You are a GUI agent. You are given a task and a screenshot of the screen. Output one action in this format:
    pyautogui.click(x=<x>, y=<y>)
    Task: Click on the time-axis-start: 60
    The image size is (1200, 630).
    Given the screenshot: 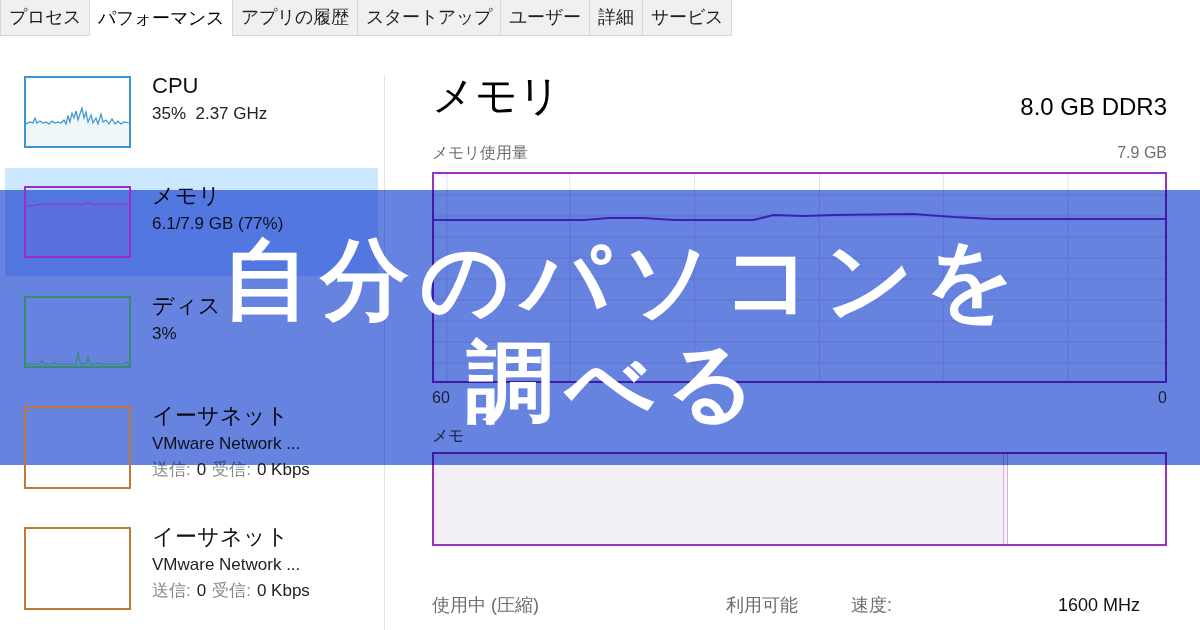 What is the action you would take?
    pyautogui.click(x=441, y=398)
    